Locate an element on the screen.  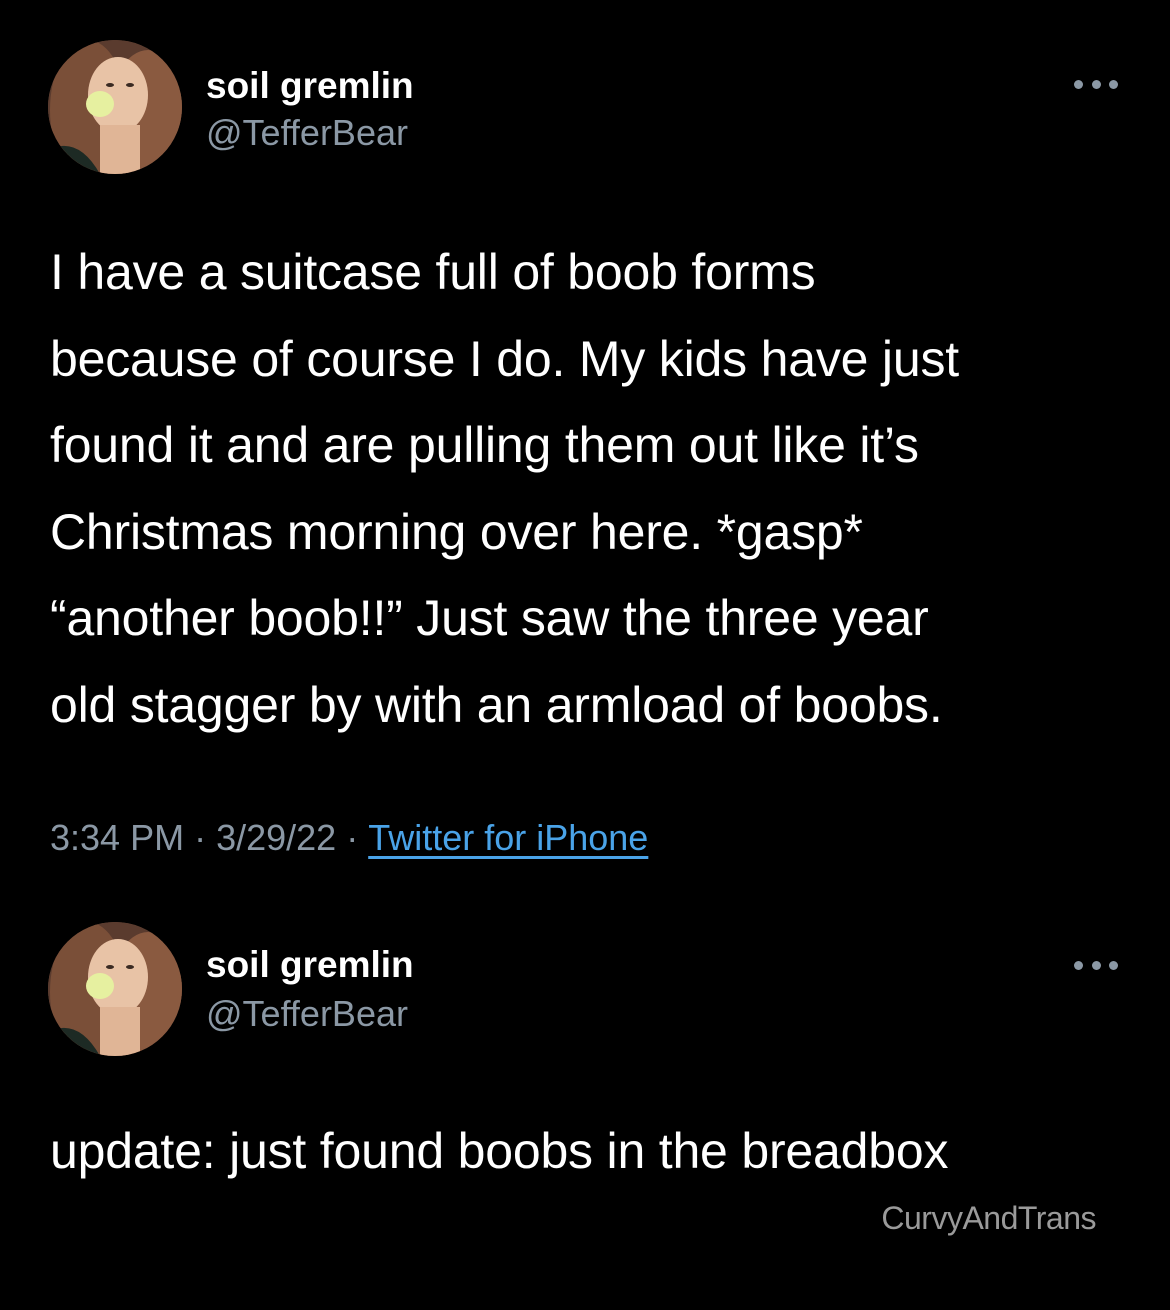
tweet-text: update: just found boobs in the breadbox is located at coordinates (499, 1151).